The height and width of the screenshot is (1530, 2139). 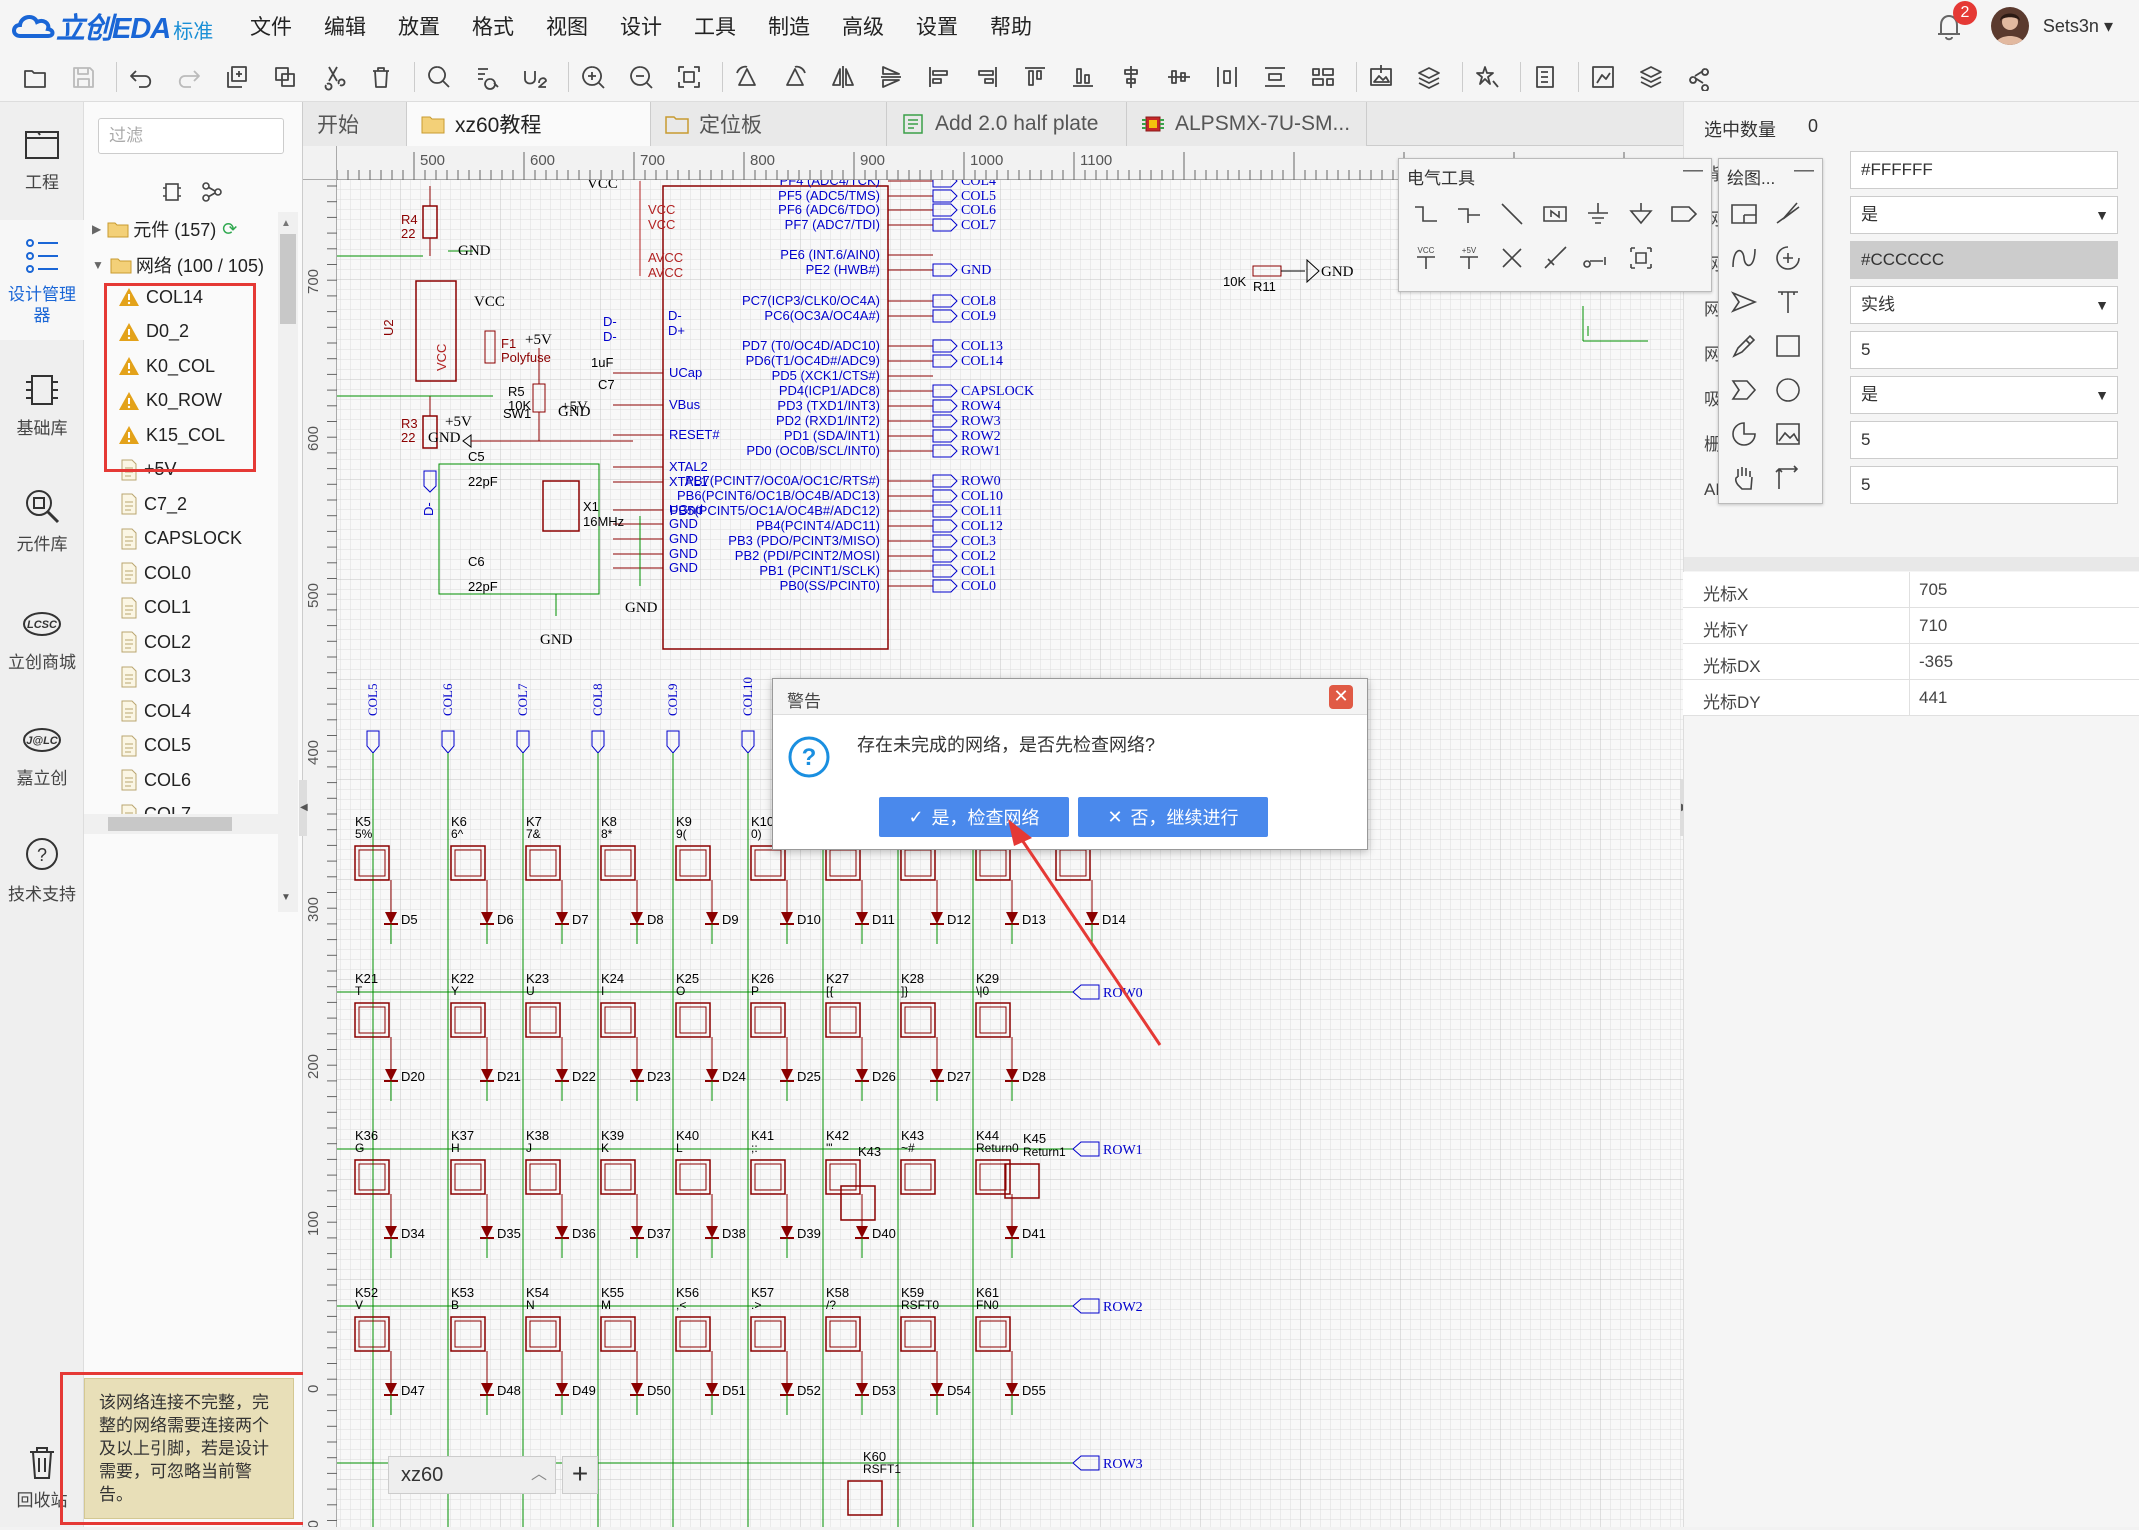 I want to click on nav-component-library: 元件库, so click(x=42, y=519).